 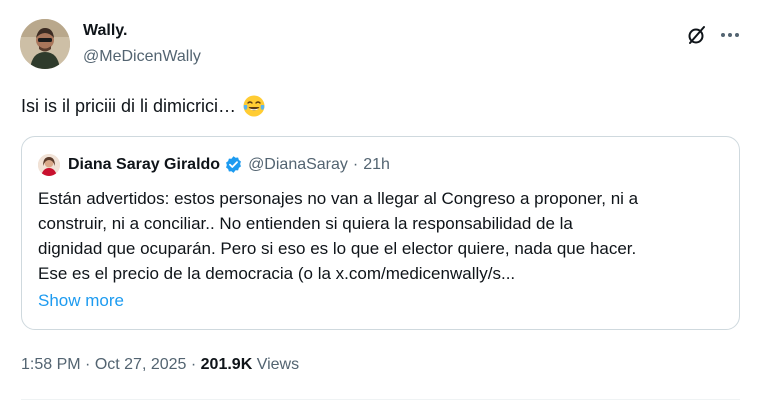 What do you see at coordinates (298, 165) in the screenshot?
I see `quoted-author-handle: @DianaSaray` at bounding box center [298, 165].